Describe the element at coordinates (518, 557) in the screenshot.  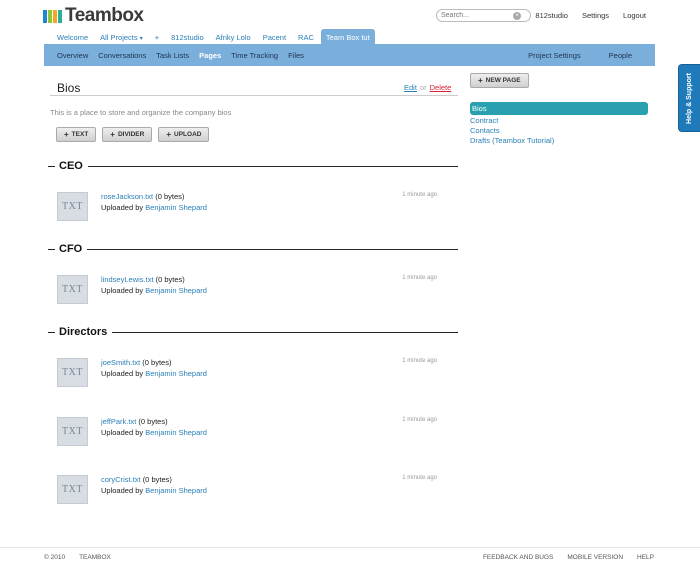
I see `feedback-link: FEEDBACK AND BUGS` at that location.